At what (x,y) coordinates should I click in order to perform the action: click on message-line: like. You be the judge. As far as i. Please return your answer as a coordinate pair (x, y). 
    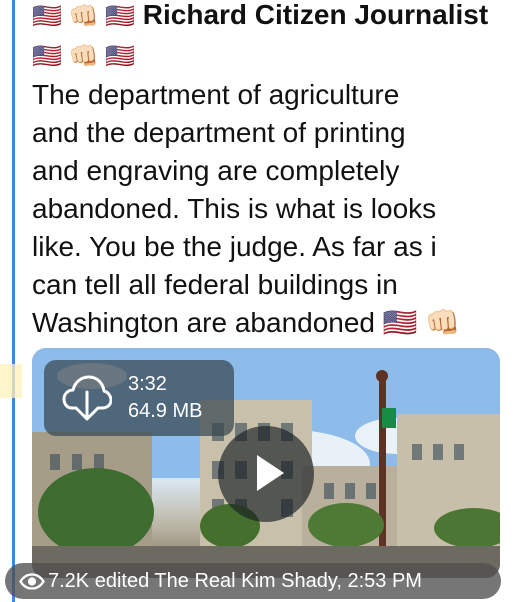
    Looking at the image, I should click on (234, 246).